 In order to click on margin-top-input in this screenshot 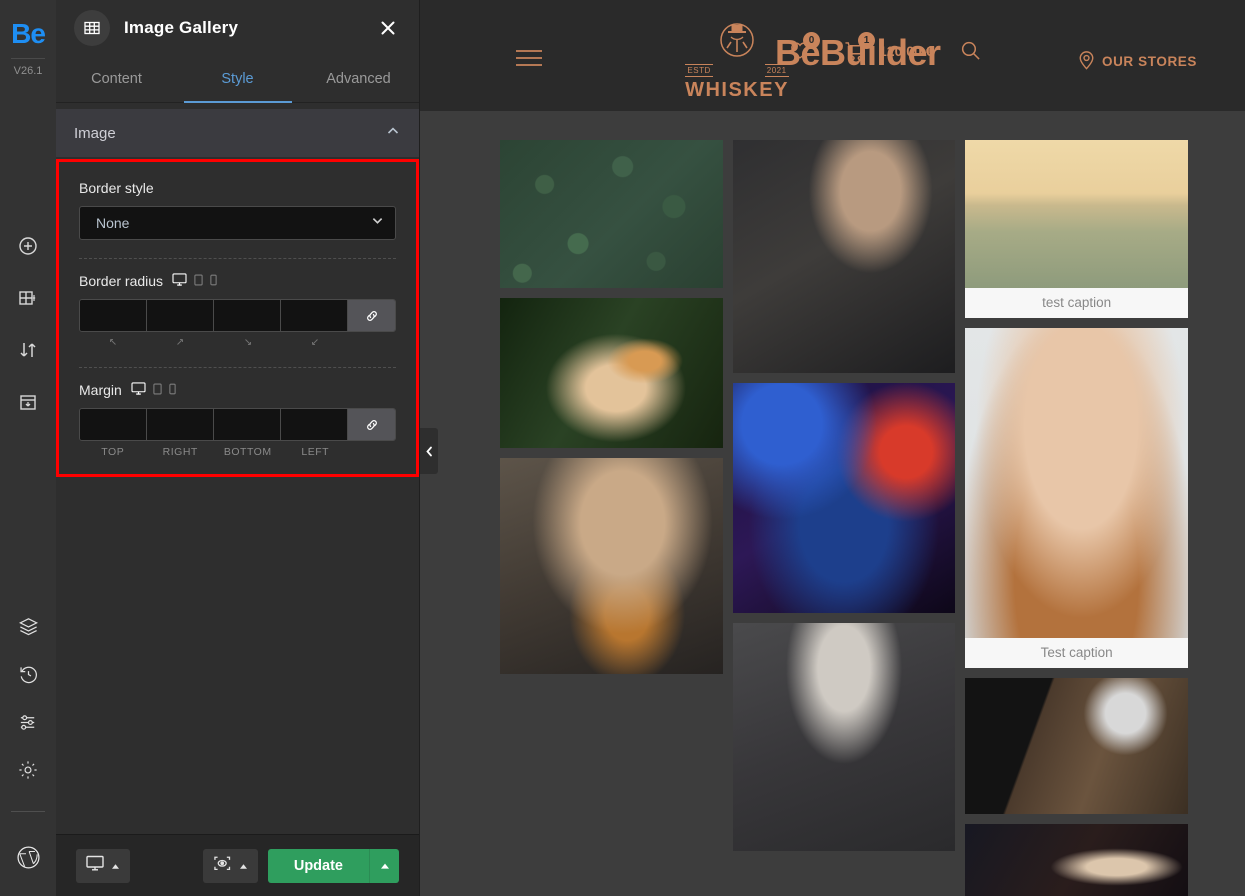, I will do `click(113, 424)`.